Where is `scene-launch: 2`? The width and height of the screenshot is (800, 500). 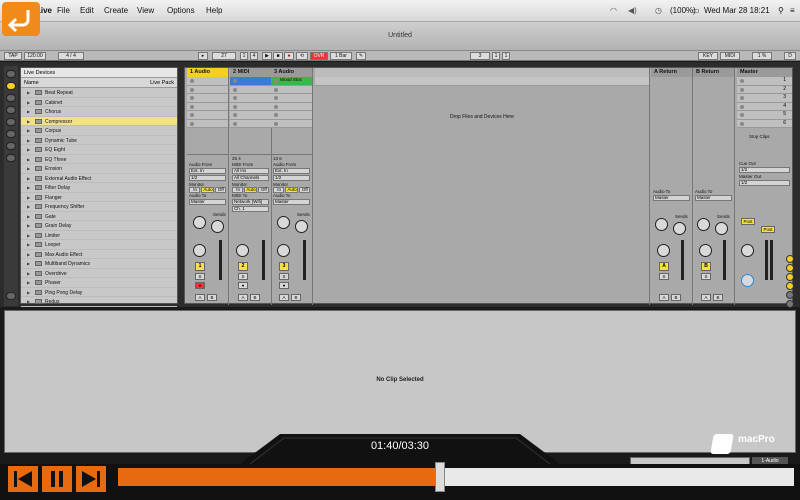
scene-launch: 2 is located at coordinates (764, 89).